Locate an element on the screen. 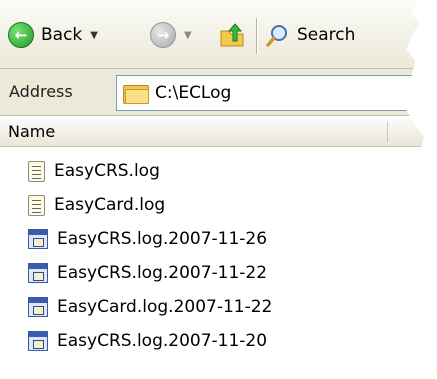 The height and width of the screenshot is (379, 437). search-icon is located at coordinates (276, 36).